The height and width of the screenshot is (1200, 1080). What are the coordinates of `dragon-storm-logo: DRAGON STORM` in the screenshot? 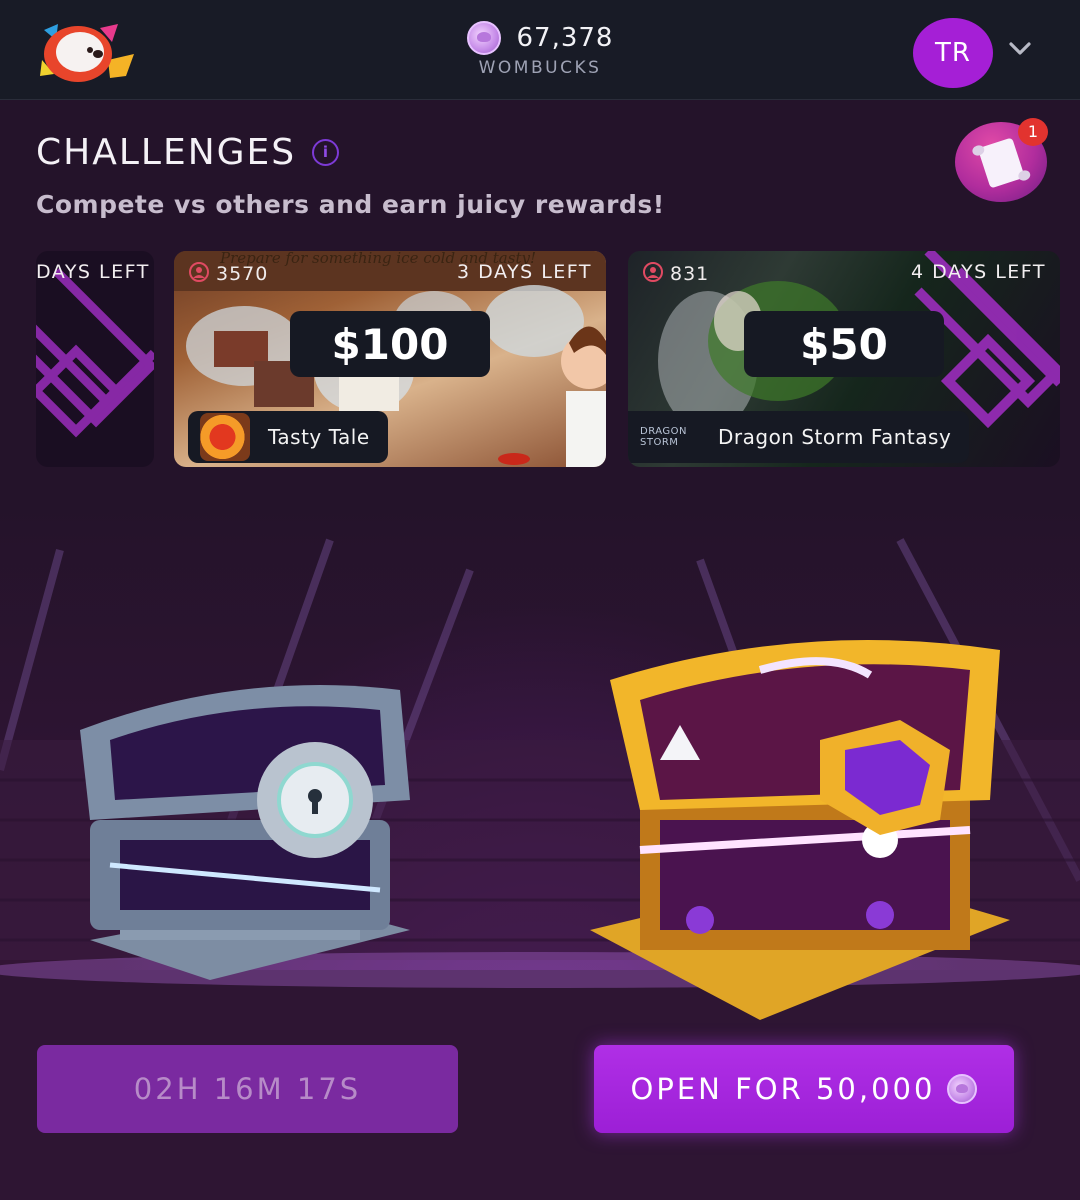 It's located at (664, 437).